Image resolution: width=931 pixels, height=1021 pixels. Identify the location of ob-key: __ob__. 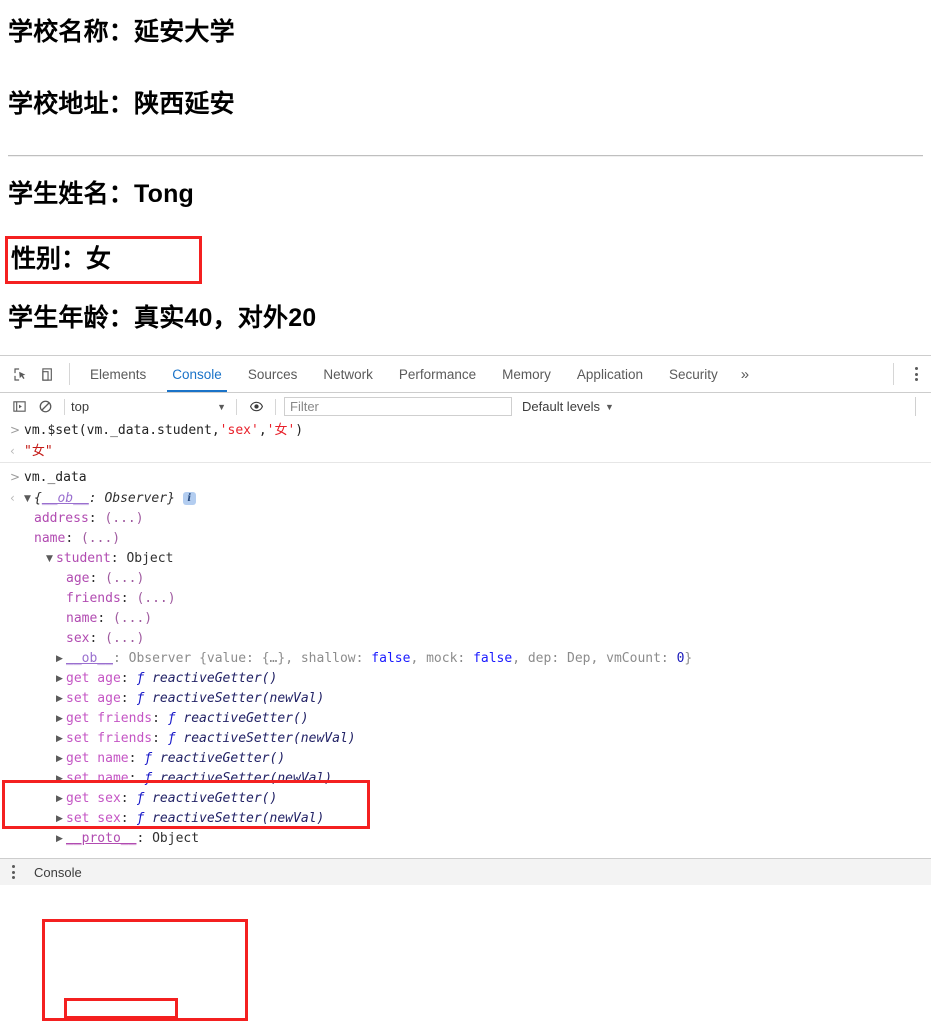
(89, 658).